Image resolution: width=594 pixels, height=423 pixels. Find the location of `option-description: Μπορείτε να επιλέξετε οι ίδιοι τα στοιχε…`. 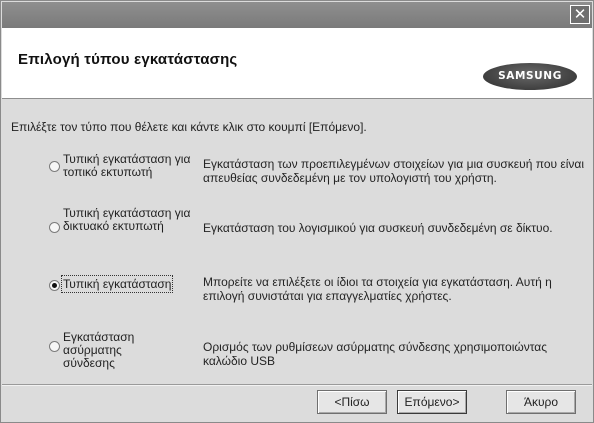

option-description: Μπορείτε να επιλέξετε οι ίδιοι τα στοιχε… is located at coordinates (377, 289).